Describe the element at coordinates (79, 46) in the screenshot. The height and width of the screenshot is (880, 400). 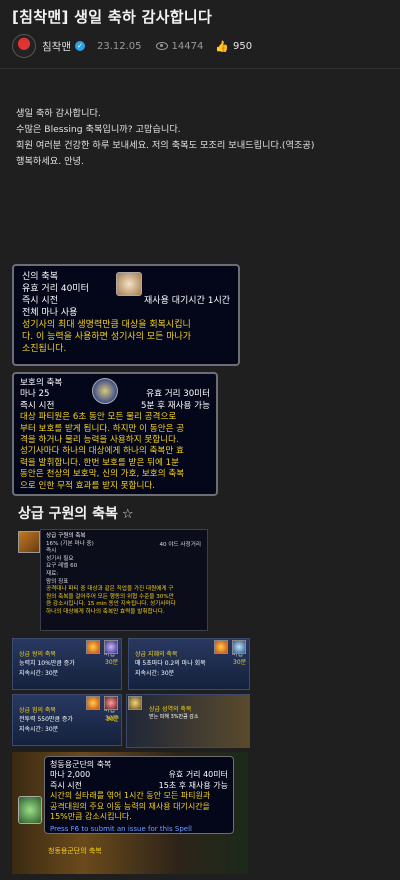
I see `verified-icon: ✓` at that location.